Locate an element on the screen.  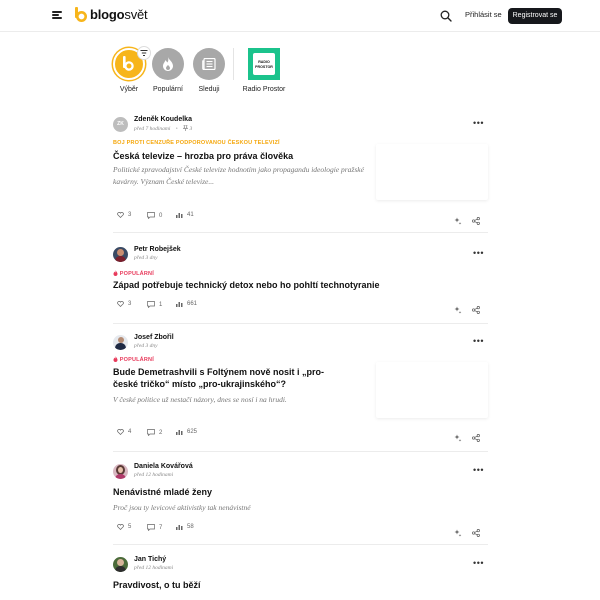
comment-button: 7 is located at coordinates (154, 527).